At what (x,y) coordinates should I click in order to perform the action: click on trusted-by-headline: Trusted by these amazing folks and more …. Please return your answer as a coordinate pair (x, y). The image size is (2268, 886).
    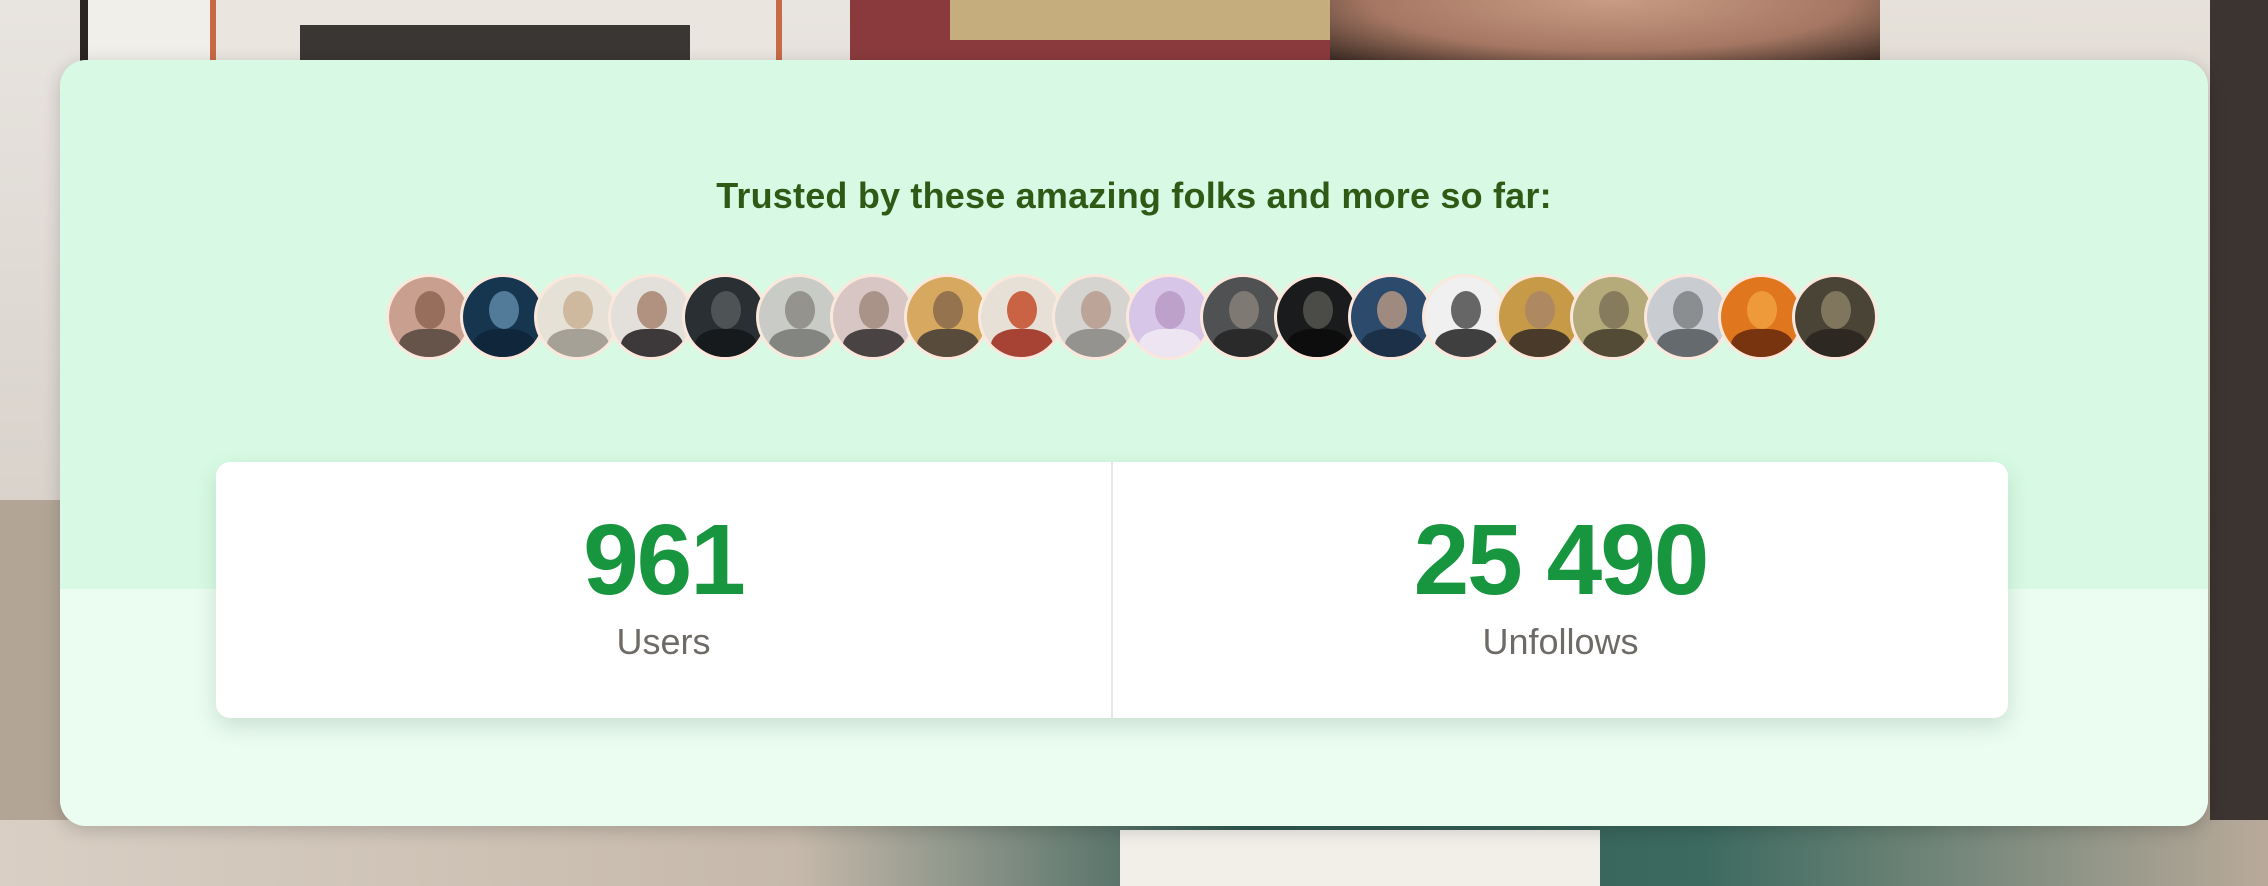
    Looking at the image, I should click on (1134, 195).